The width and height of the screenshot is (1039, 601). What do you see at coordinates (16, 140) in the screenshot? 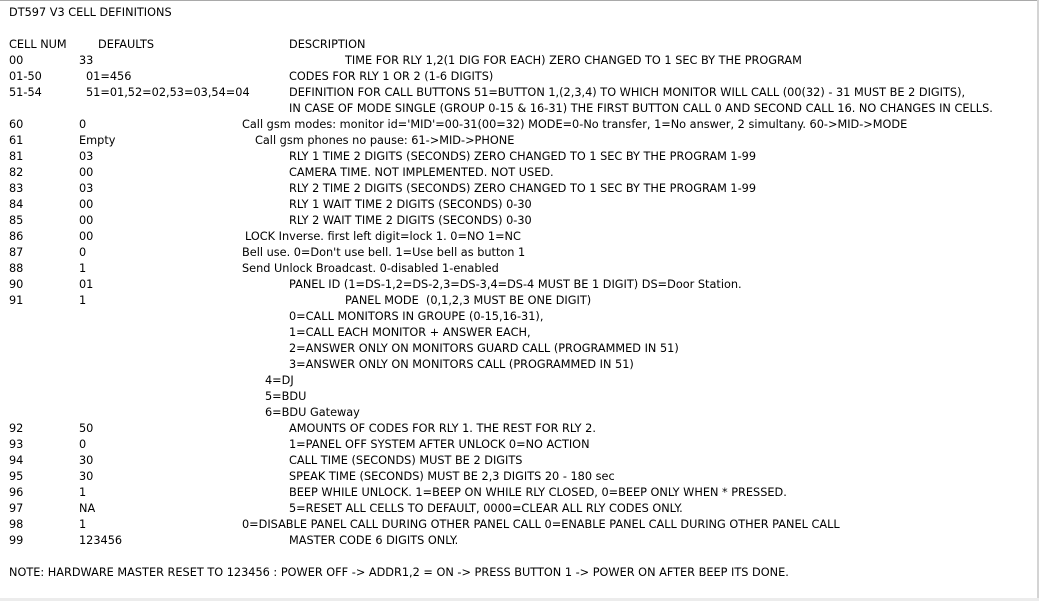
I see `cell-number: 61` at bounding box center [16, 140].